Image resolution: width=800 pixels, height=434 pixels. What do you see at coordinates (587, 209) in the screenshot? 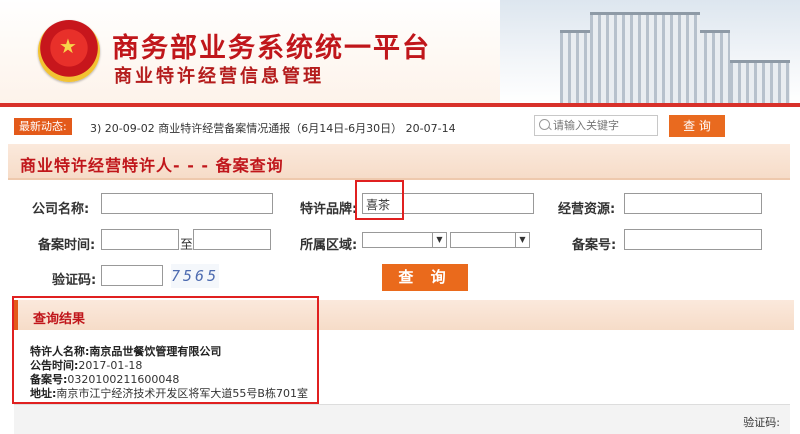
I see `resource-label: 经营资源:` at bounding box center [587, 209].